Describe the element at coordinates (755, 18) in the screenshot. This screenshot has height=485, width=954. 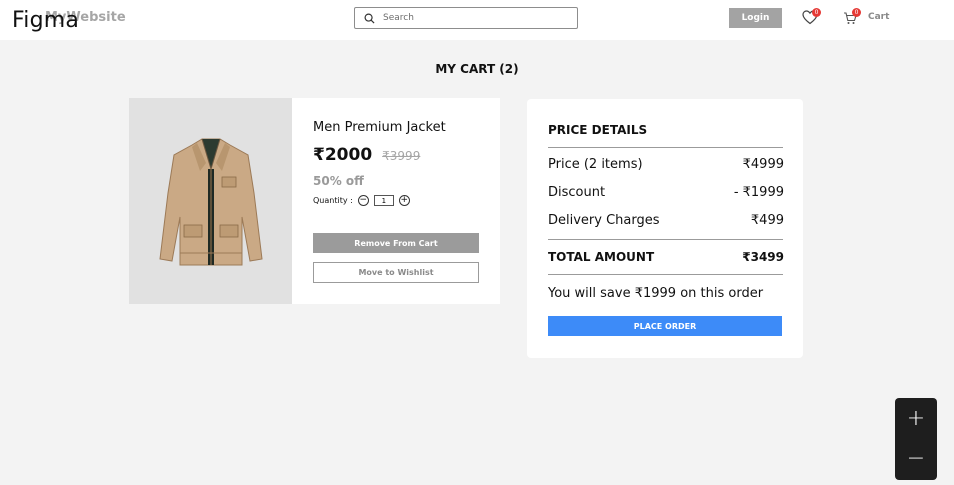
I see `login-button: Login` at that location.